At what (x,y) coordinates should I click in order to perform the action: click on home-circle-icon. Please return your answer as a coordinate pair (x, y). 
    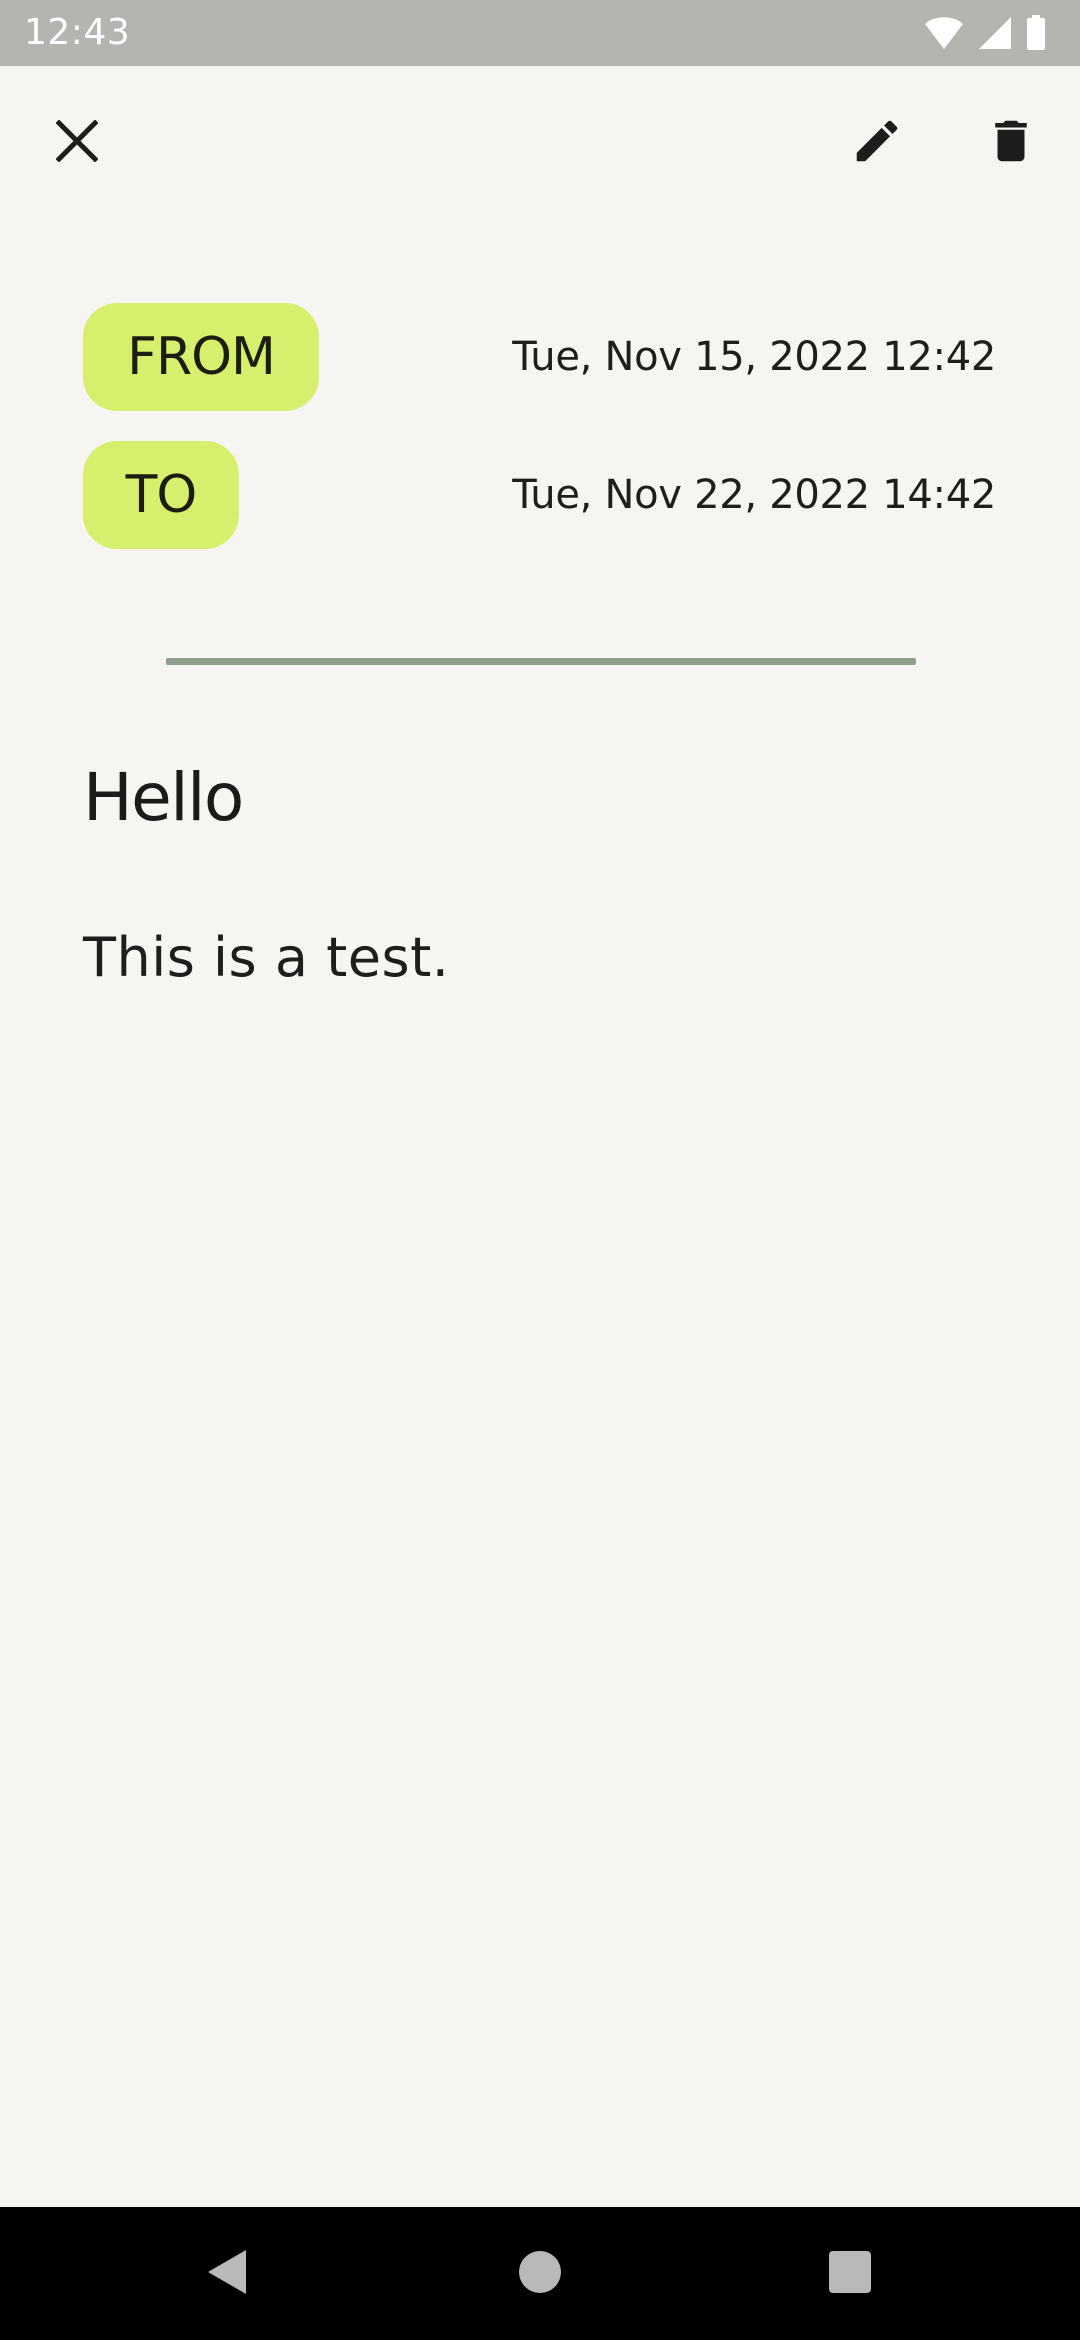
    Looking at the image, I should click on (540, 2274).